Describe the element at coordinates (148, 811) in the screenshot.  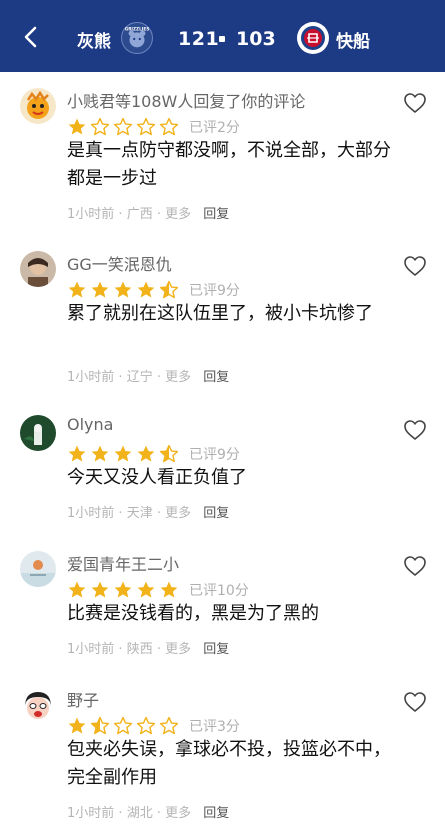
I see `comment-meta: 1小时前 · 湖北 · 更多 回复` at that location.